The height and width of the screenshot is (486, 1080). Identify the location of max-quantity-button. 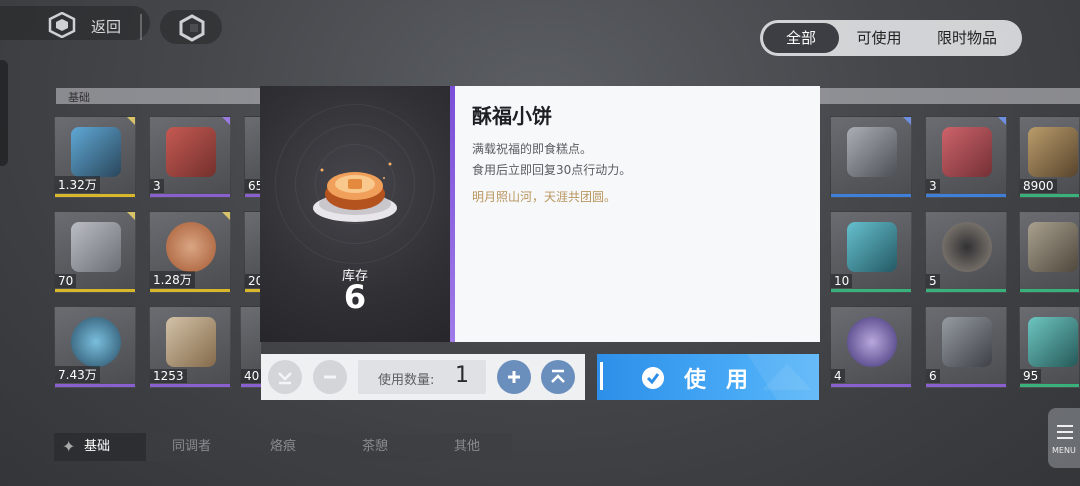
(558, 377).